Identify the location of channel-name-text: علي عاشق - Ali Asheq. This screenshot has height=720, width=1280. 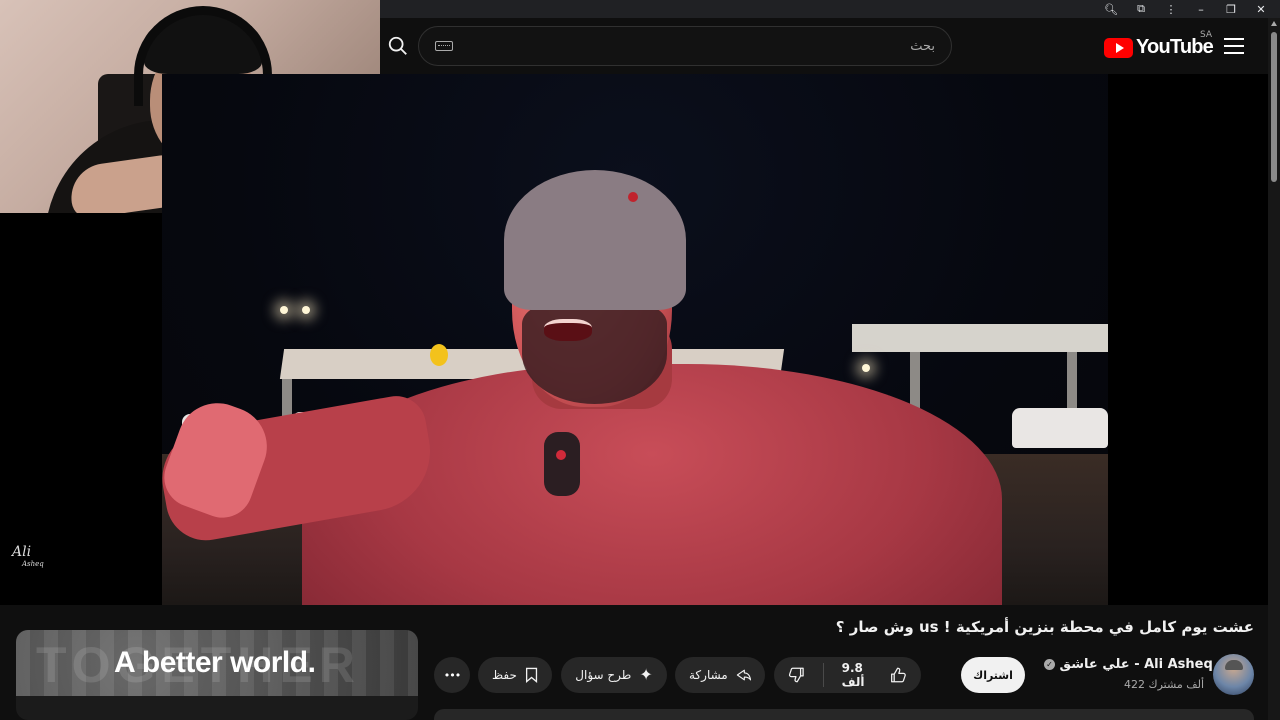
(1136, 664).